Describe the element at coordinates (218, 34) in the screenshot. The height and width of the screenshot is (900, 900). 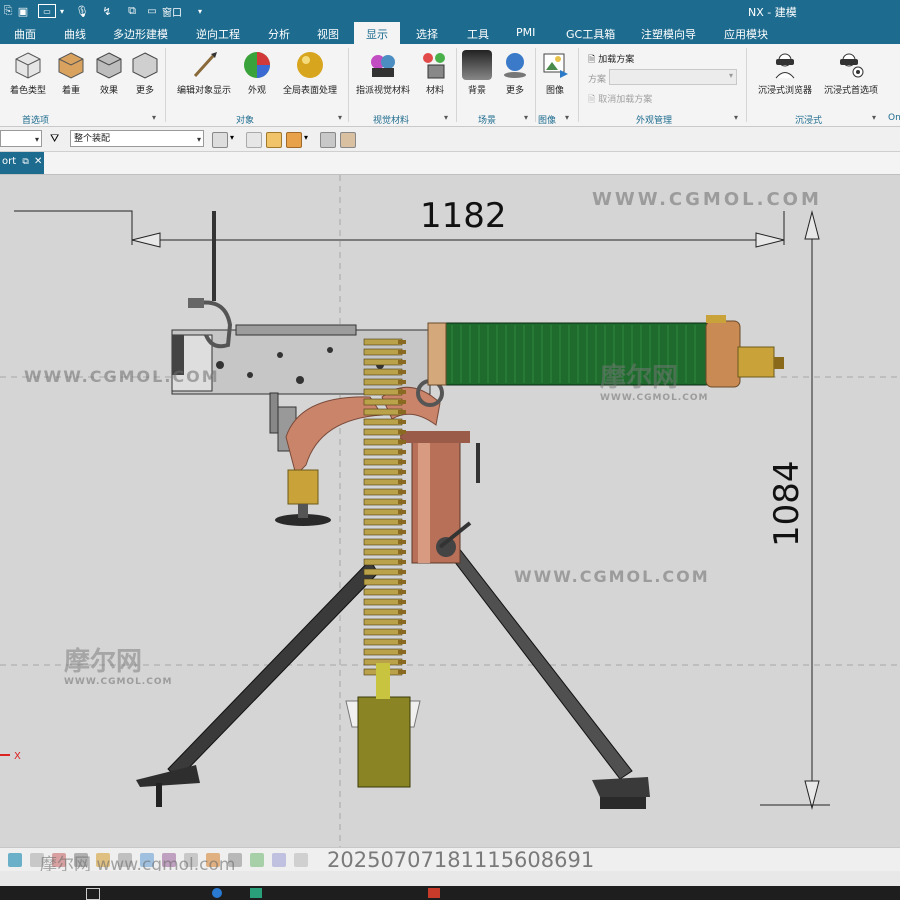
I see `tab-reverse-engineering: 逆向工程` at that location.